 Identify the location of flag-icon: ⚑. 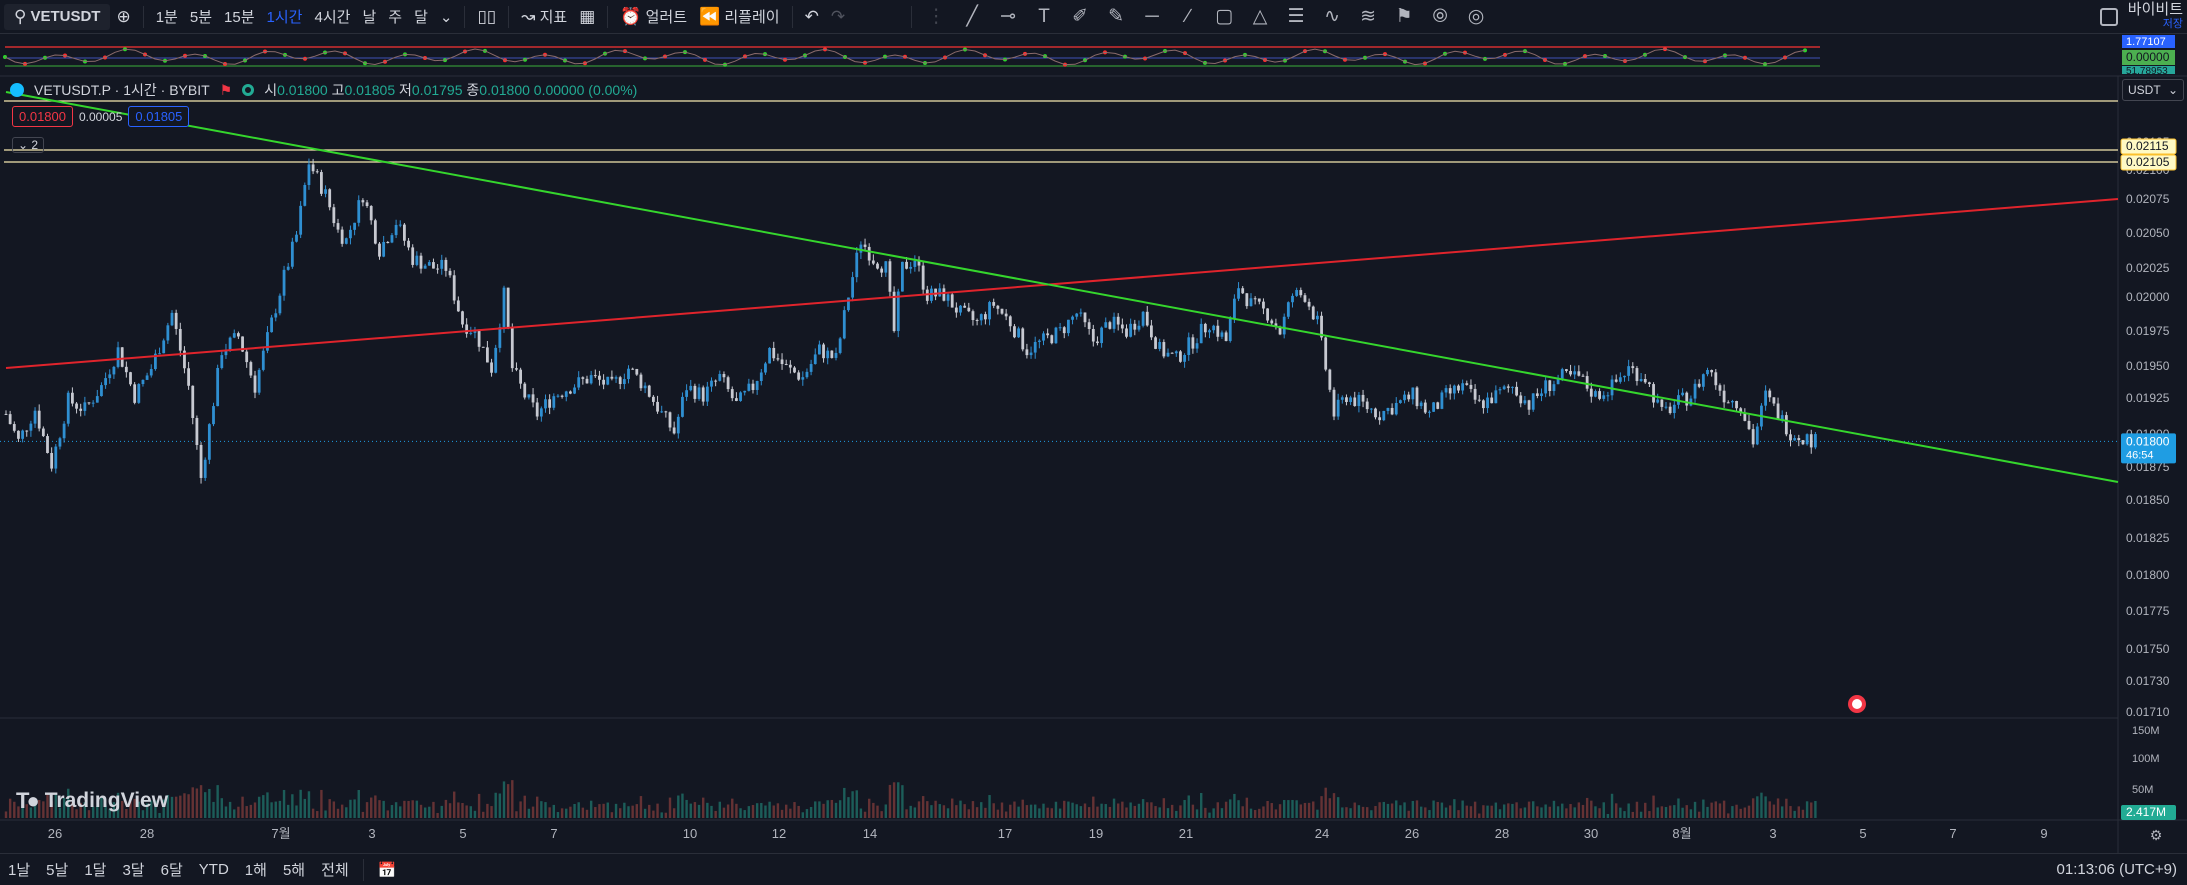
(226, 90).